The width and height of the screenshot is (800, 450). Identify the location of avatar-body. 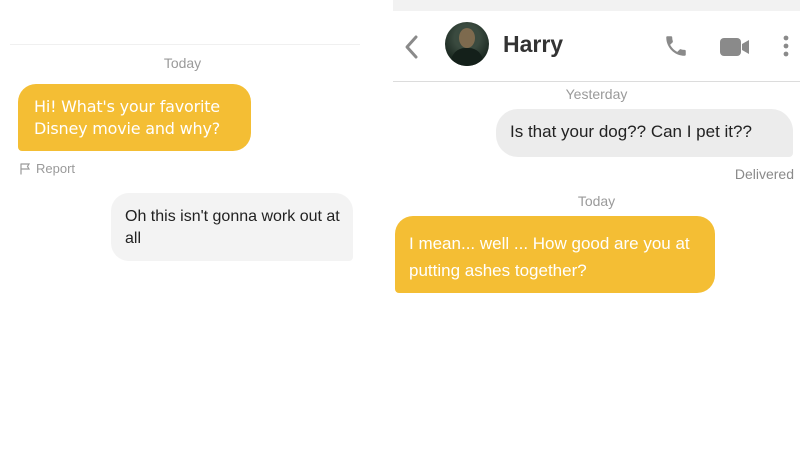
(467, 57).